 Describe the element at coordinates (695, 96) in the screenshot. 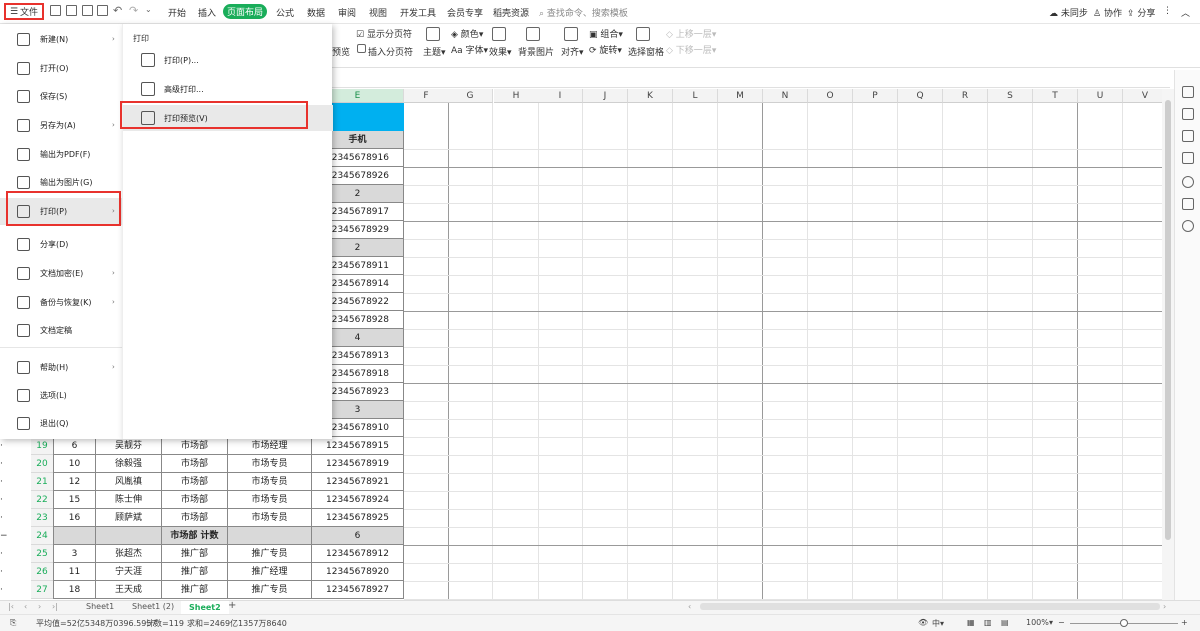

I see `column-header: L` at that location.